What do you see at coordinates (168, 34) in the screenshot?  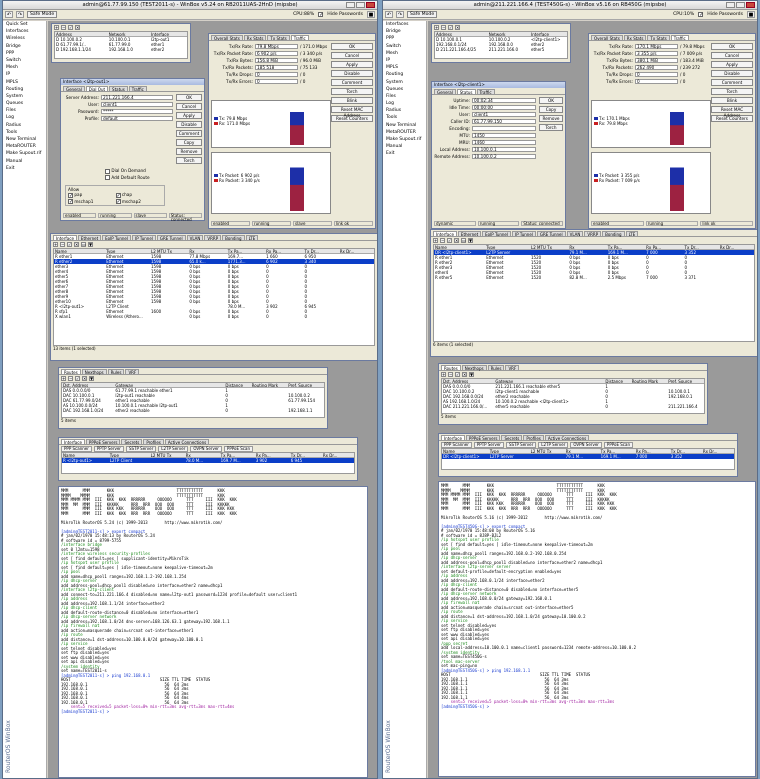 I see `column-header: Interface` at bounding box center [168, 34].